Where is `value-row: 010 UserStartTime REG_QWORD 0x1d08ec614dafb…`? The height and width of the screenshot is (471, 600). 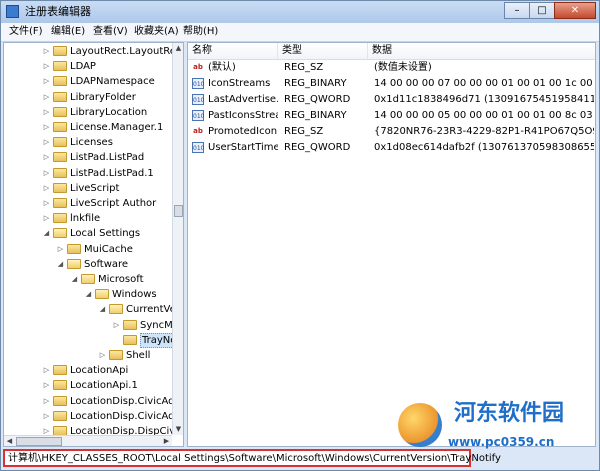 value-row: 010 UserStartTime REG_QWORD 0x1d08ec614dafb… is located at coordinates (391, 148).